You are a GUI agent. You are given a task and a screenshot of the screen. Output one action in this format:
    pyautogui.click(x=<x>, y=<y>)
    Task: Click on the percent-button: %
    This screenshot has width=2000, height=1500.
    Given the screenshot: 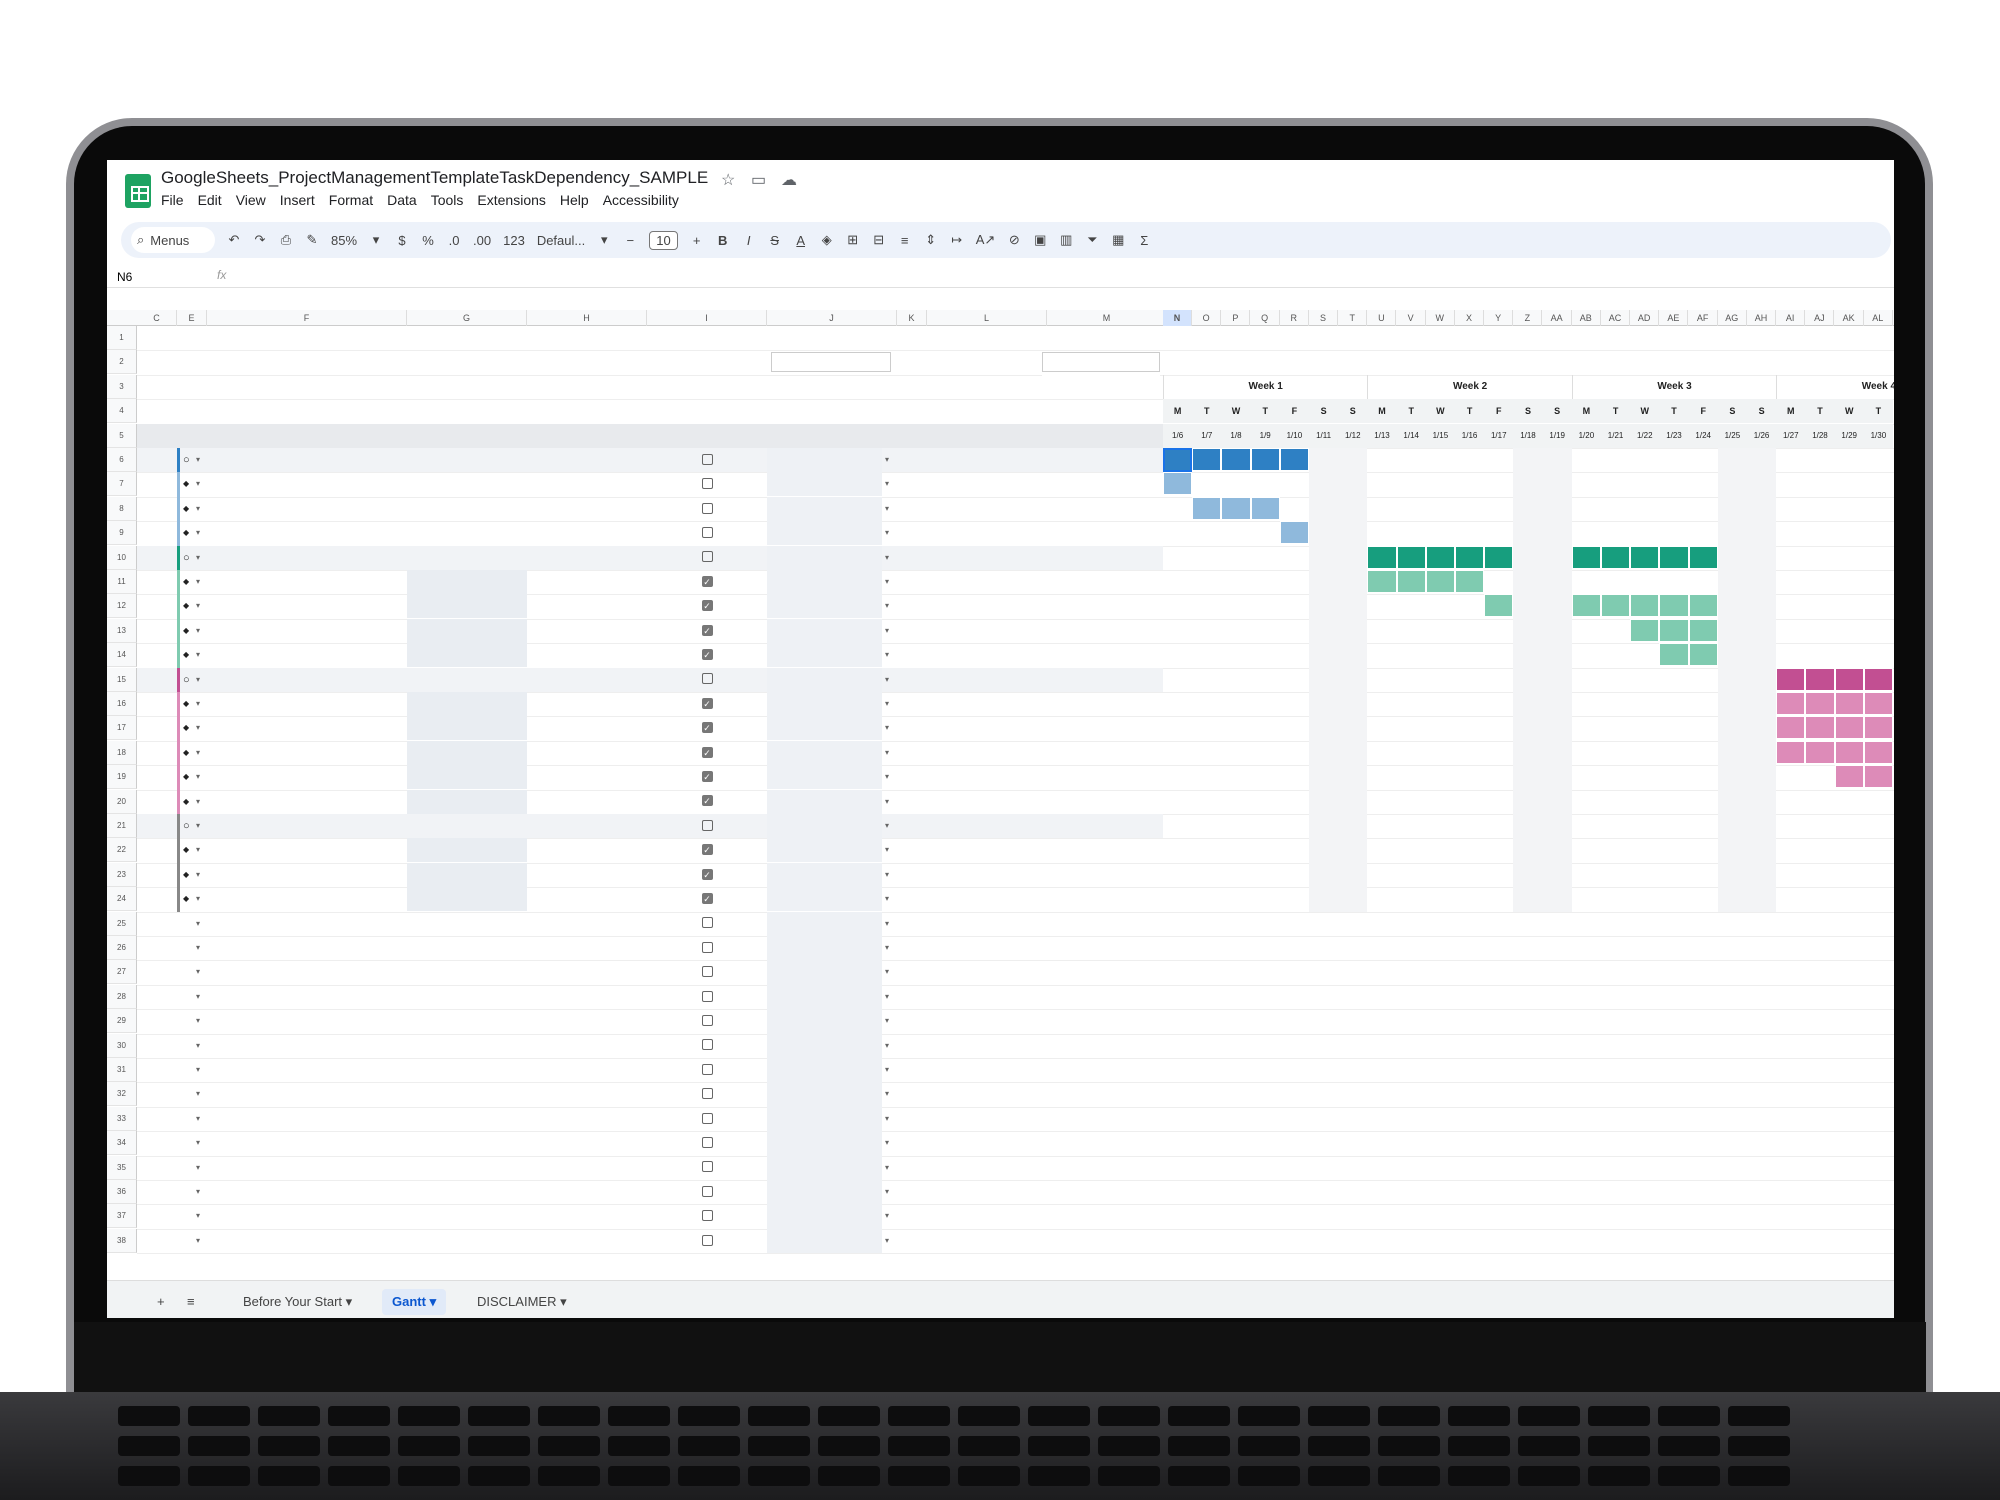 What is the action you would take?
    pyautogui.click(x=428, y=240)
    